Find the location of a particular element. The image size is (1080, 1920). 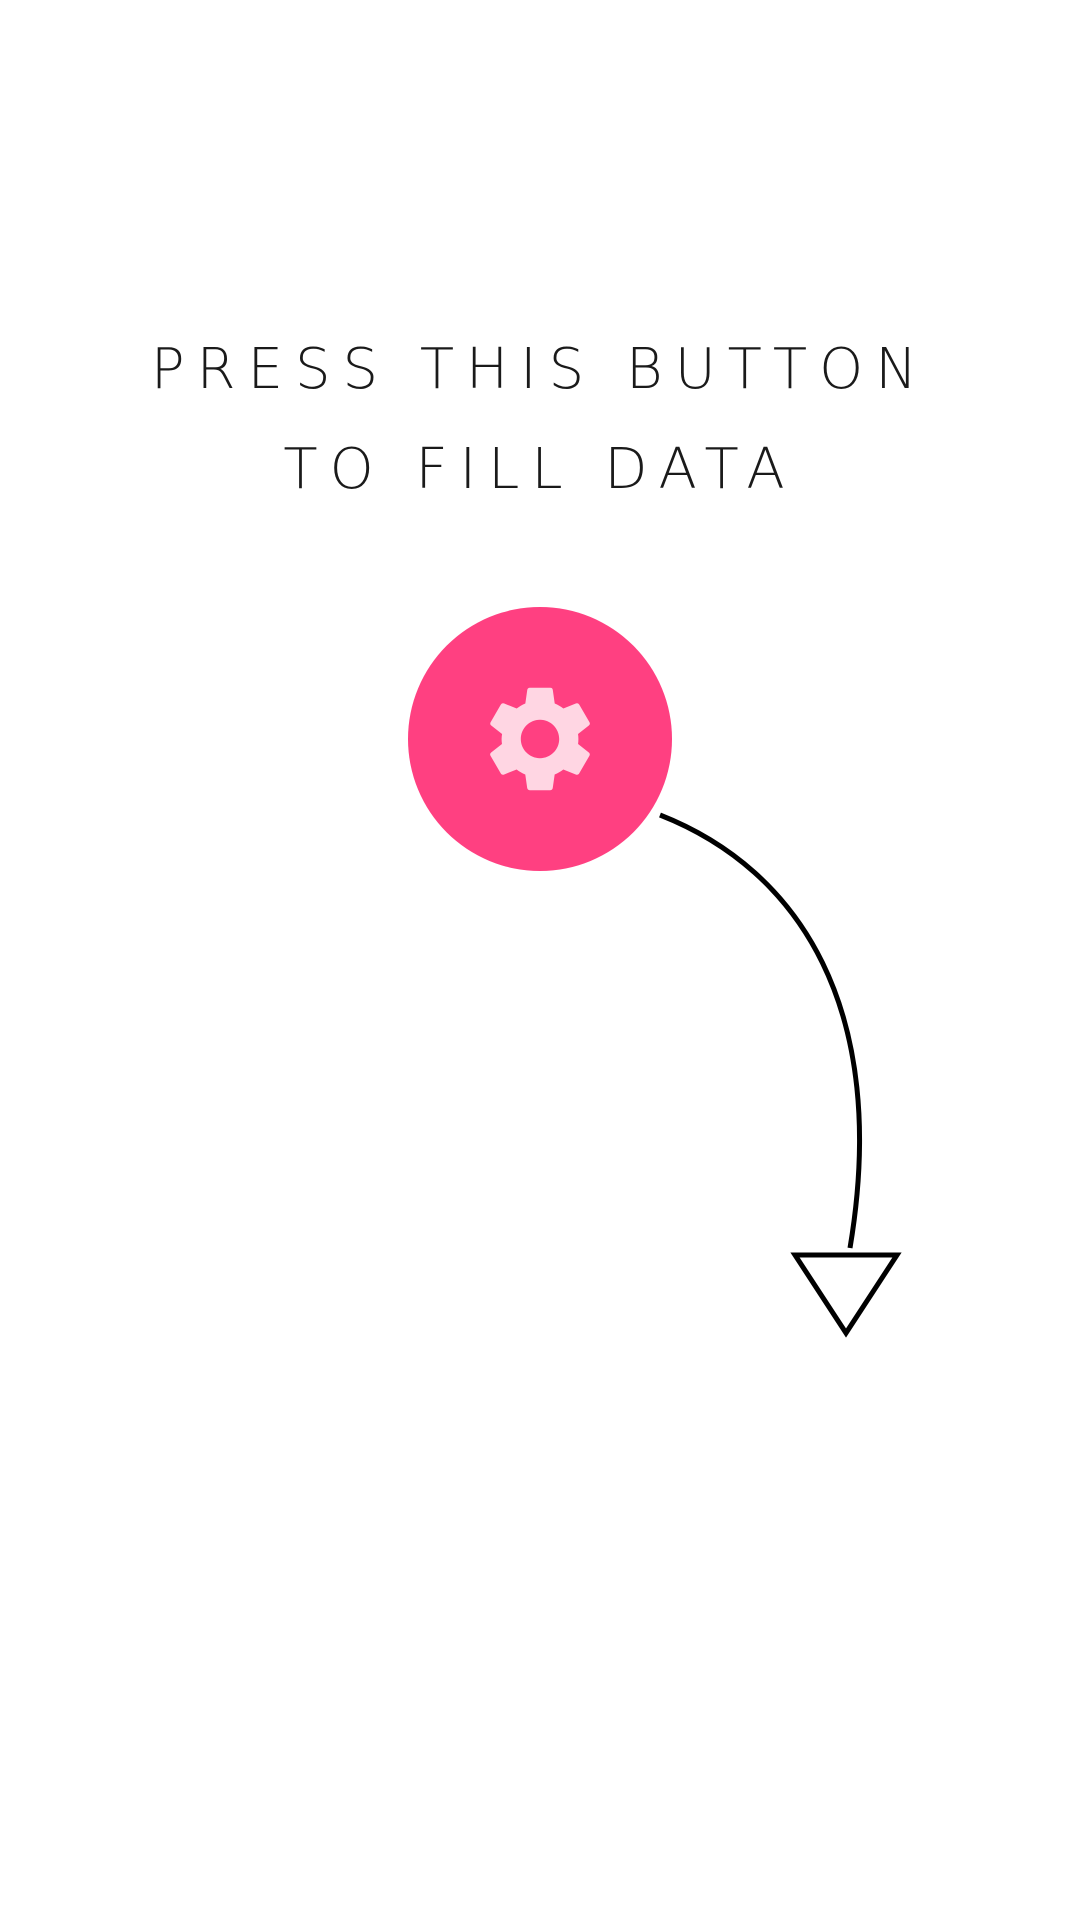

instruction-line-1: PRESS THIS BUTTON is located at coordinates (540, 369).